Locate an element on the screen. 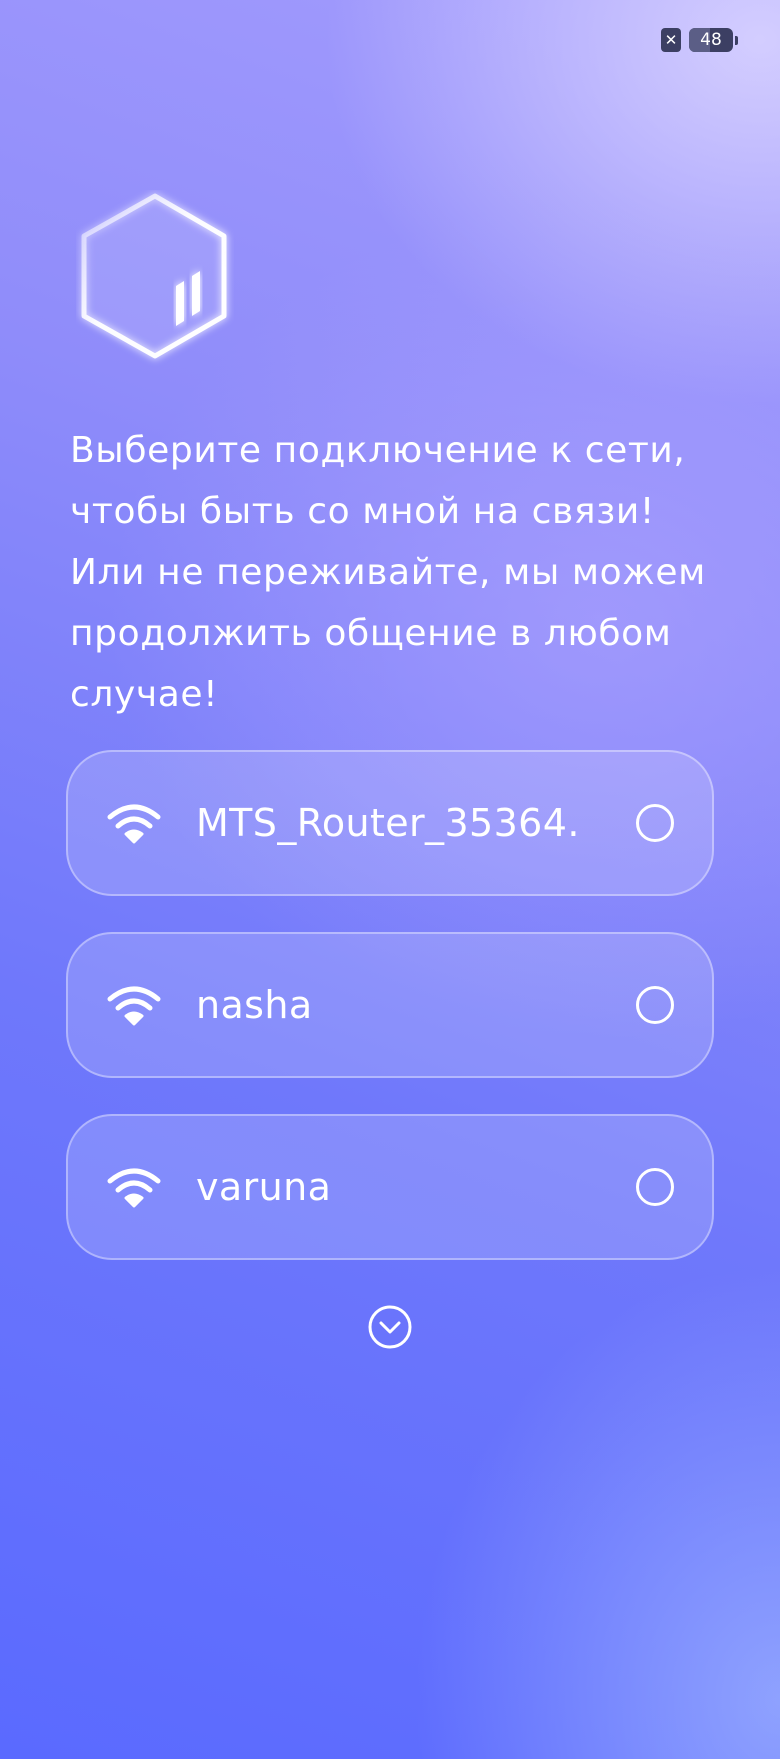  status-bar: ✕ 48 is located at coordinates (699, 40).